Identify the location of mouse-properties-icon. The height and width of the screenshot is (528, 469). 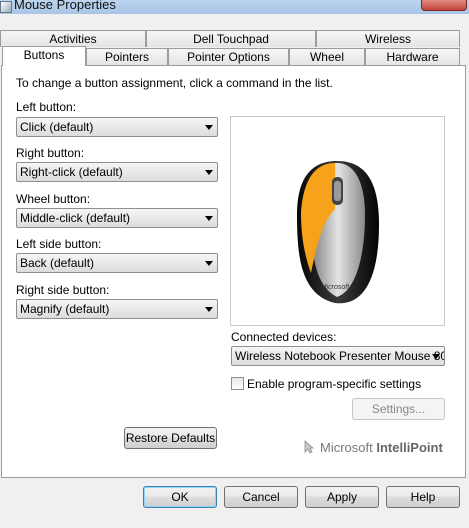
(6, 7).